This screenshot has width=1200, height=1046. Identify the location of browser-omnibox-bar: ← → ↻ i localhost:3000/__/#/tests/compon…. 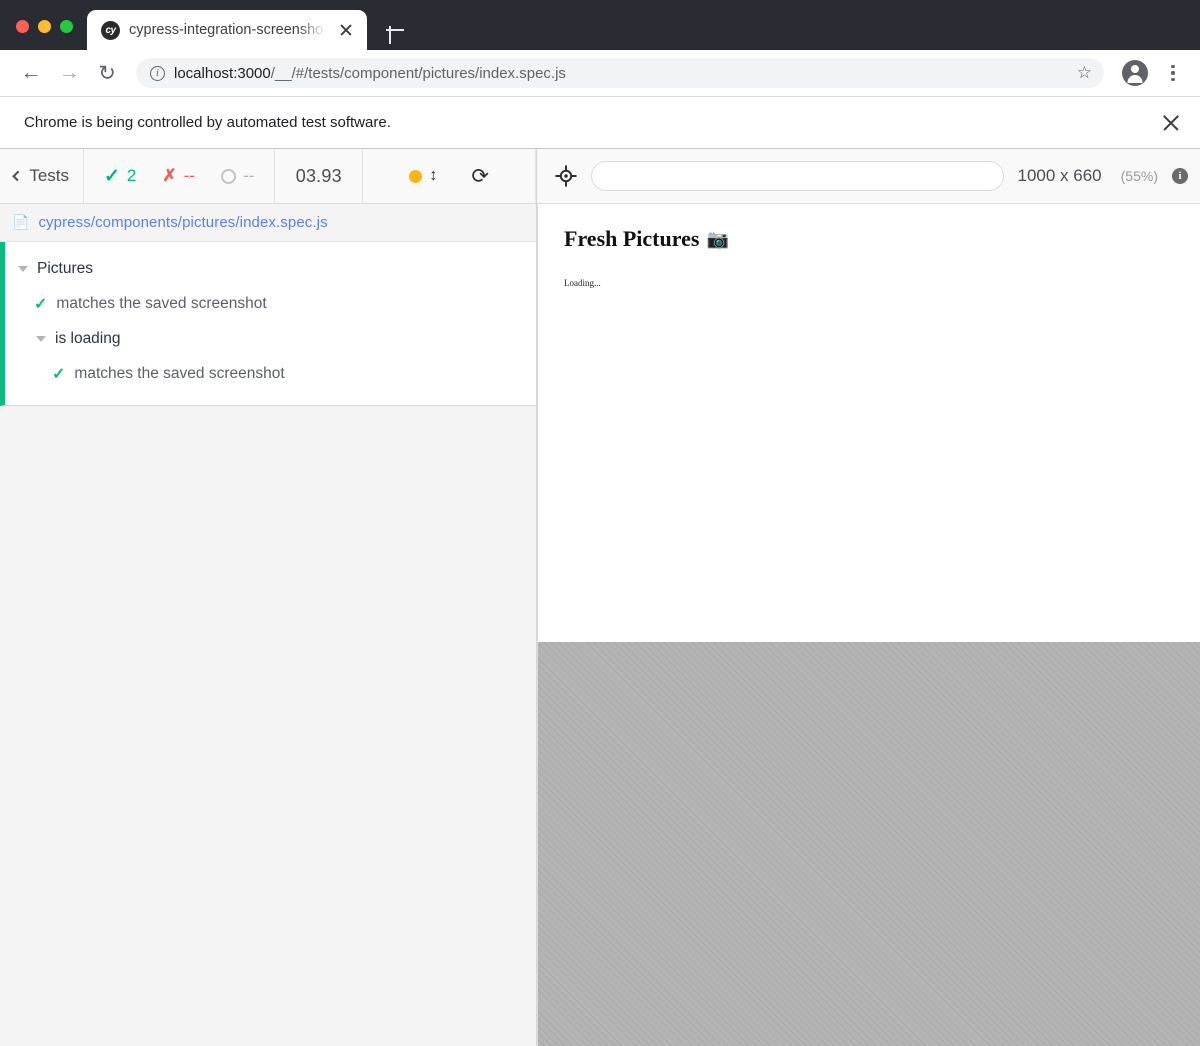
(600, 73).